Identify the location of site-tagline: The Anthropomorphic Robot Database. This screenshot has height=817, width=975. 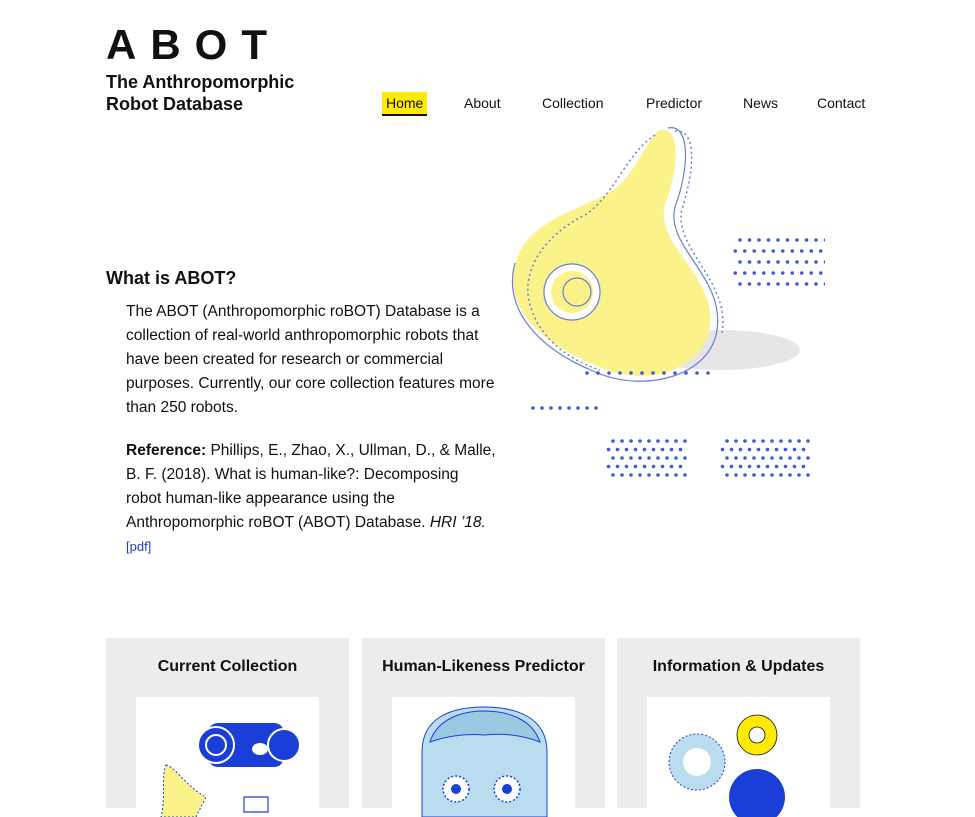
(200, 93).